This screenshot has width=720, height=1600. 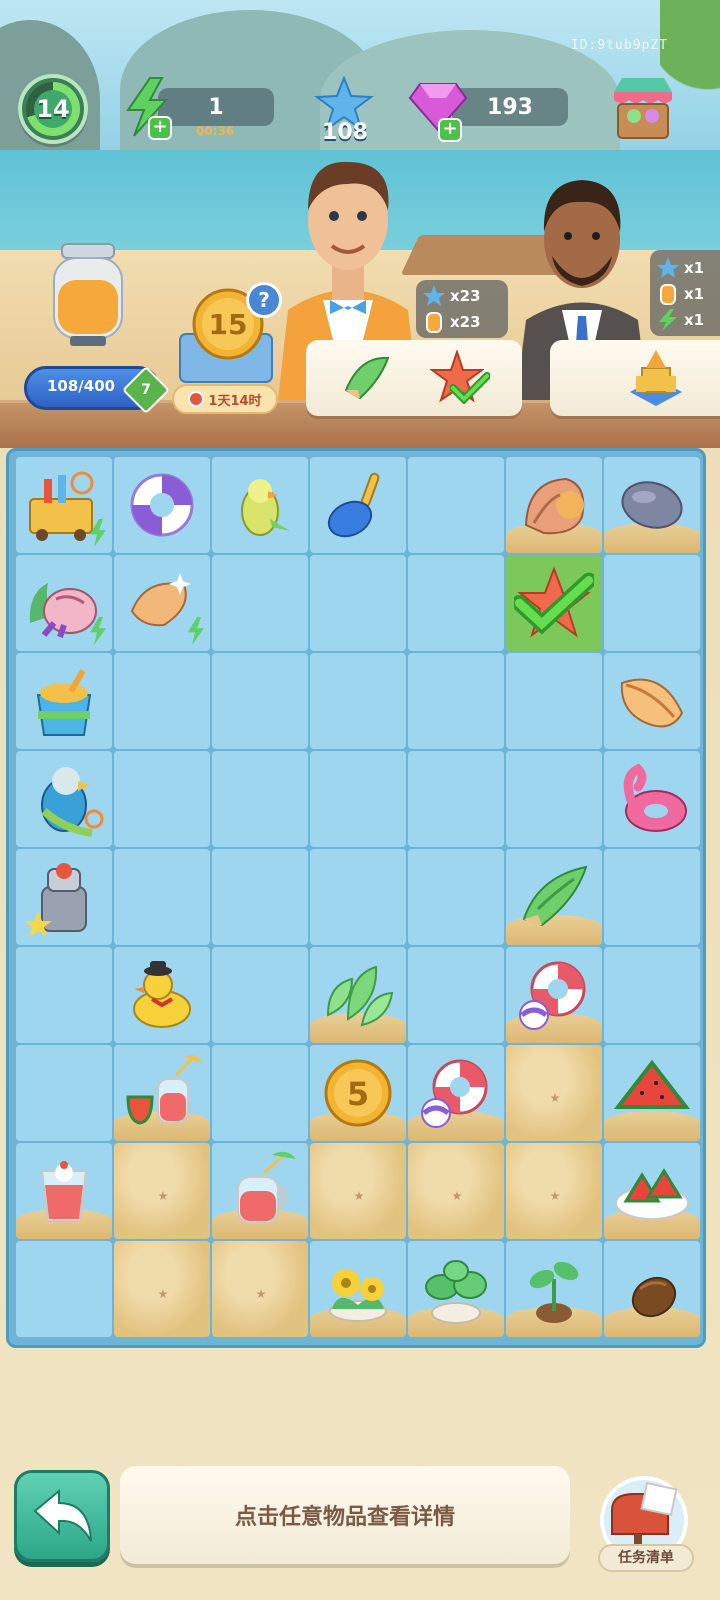 I want to click on parrot-big-icon, so click(x=72, y=802).